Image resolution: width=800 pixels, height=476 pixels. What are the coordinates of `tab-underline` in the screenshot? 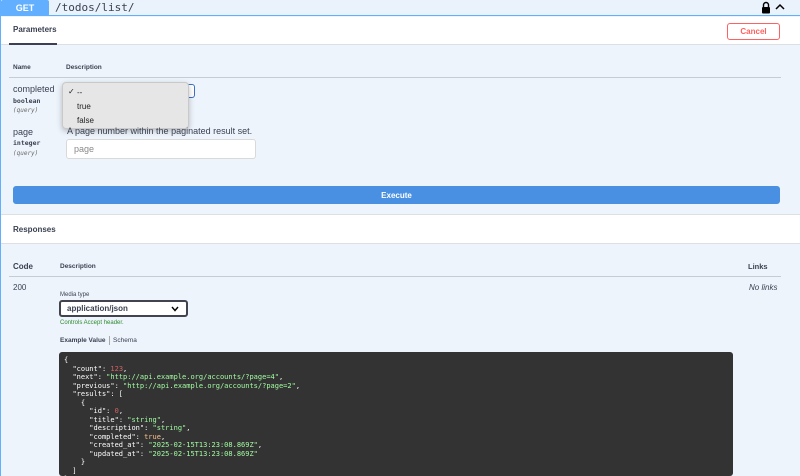 It's located at (33, 44).